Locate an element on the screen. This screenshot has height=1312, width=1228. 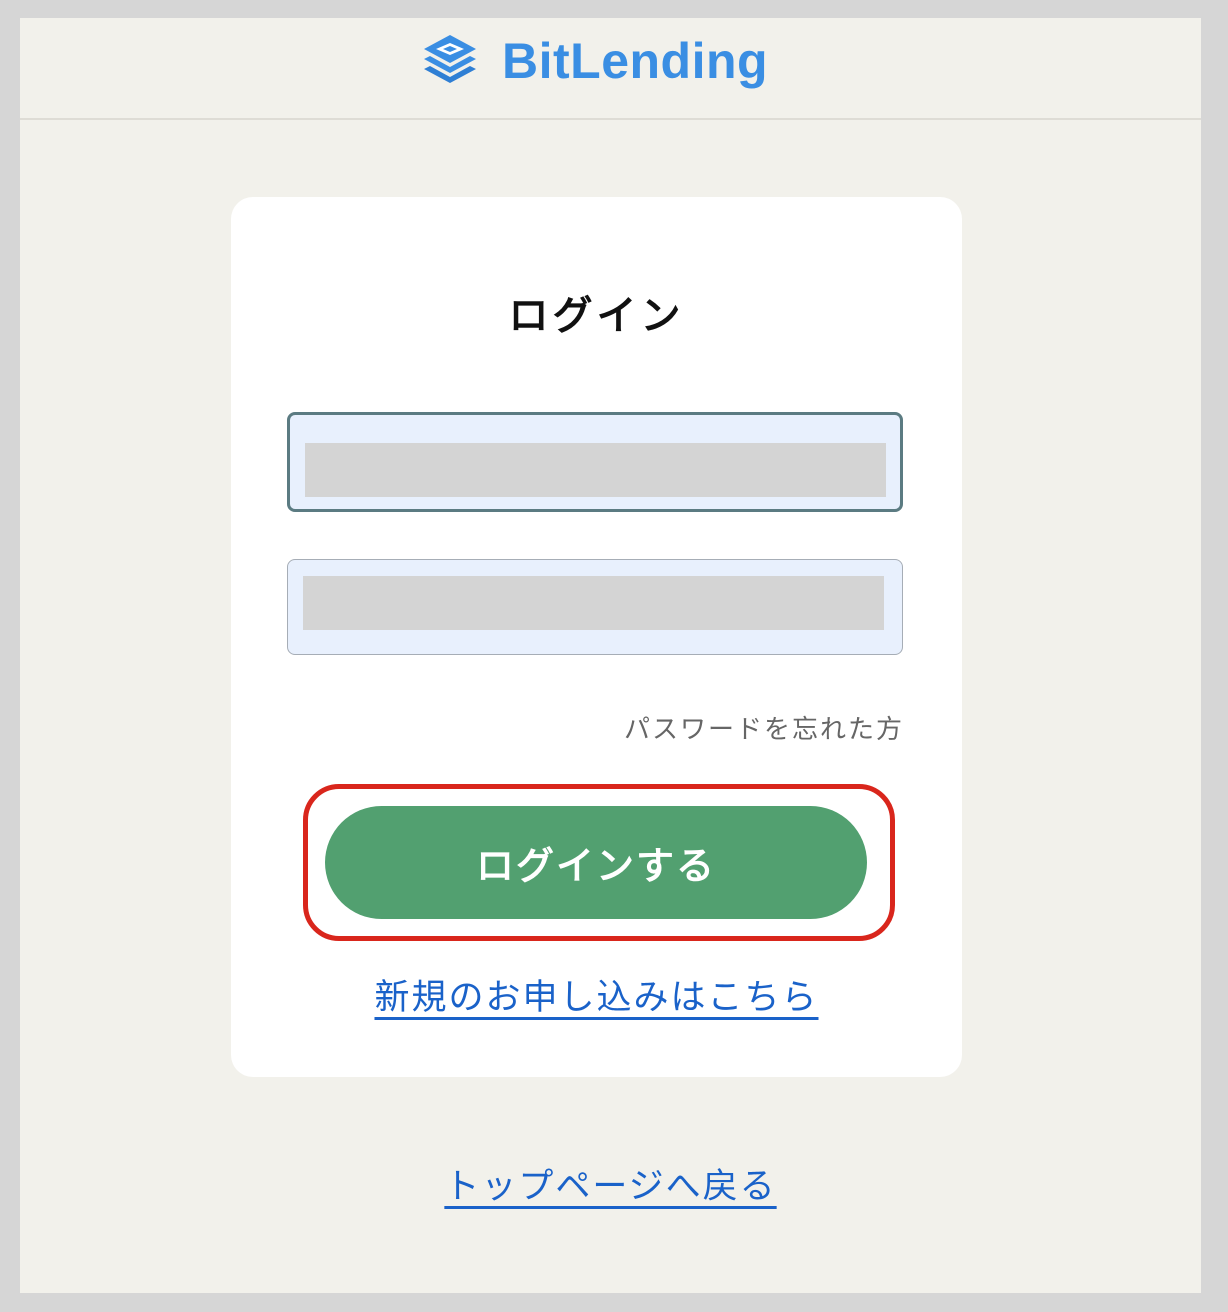
back-to-top-link: トップページへ戻る is located at coordinates (610, 1183).